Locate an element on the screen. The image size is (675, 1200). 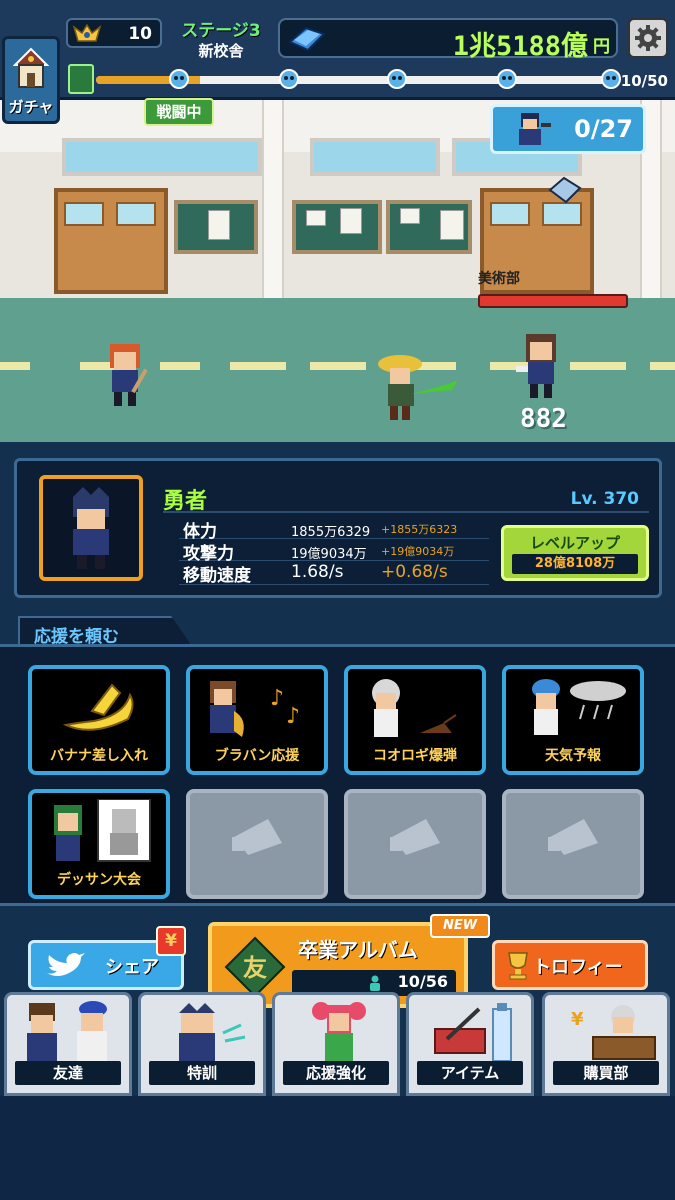
top-hud: 10 ステージ3 新校舎 1兆5188億 円 10/50 is located at coordinates (337, 50).